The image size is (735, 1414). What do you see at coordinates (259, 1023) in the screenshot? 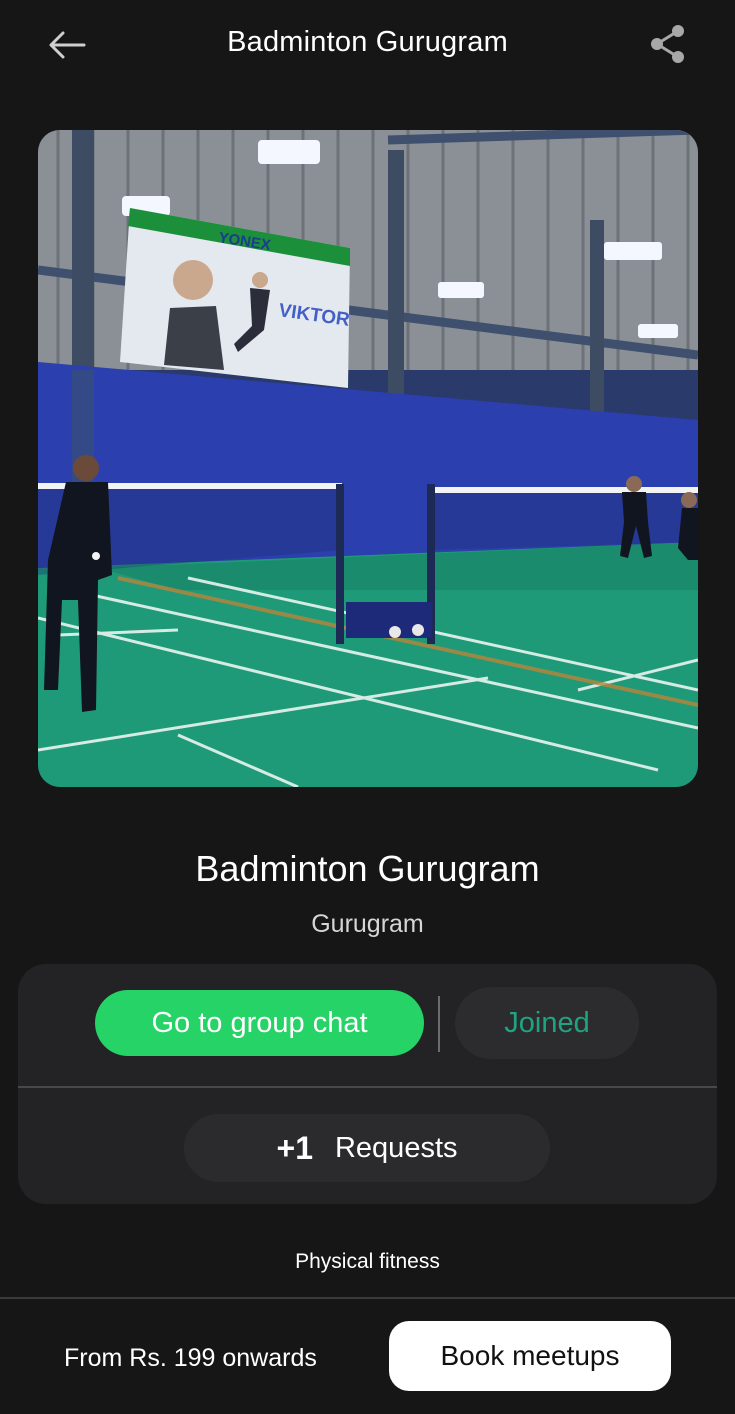
I see `group-chat-button: Go to group chat` at bounding box center [259, 1023].